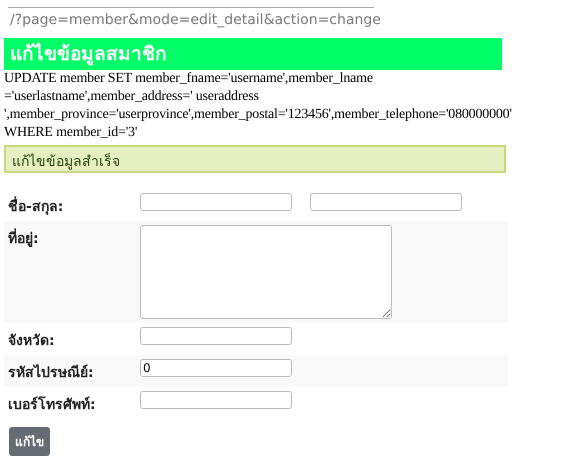  I want to click on field-label: ชื่อ-สกุล:, so click(74, 205).